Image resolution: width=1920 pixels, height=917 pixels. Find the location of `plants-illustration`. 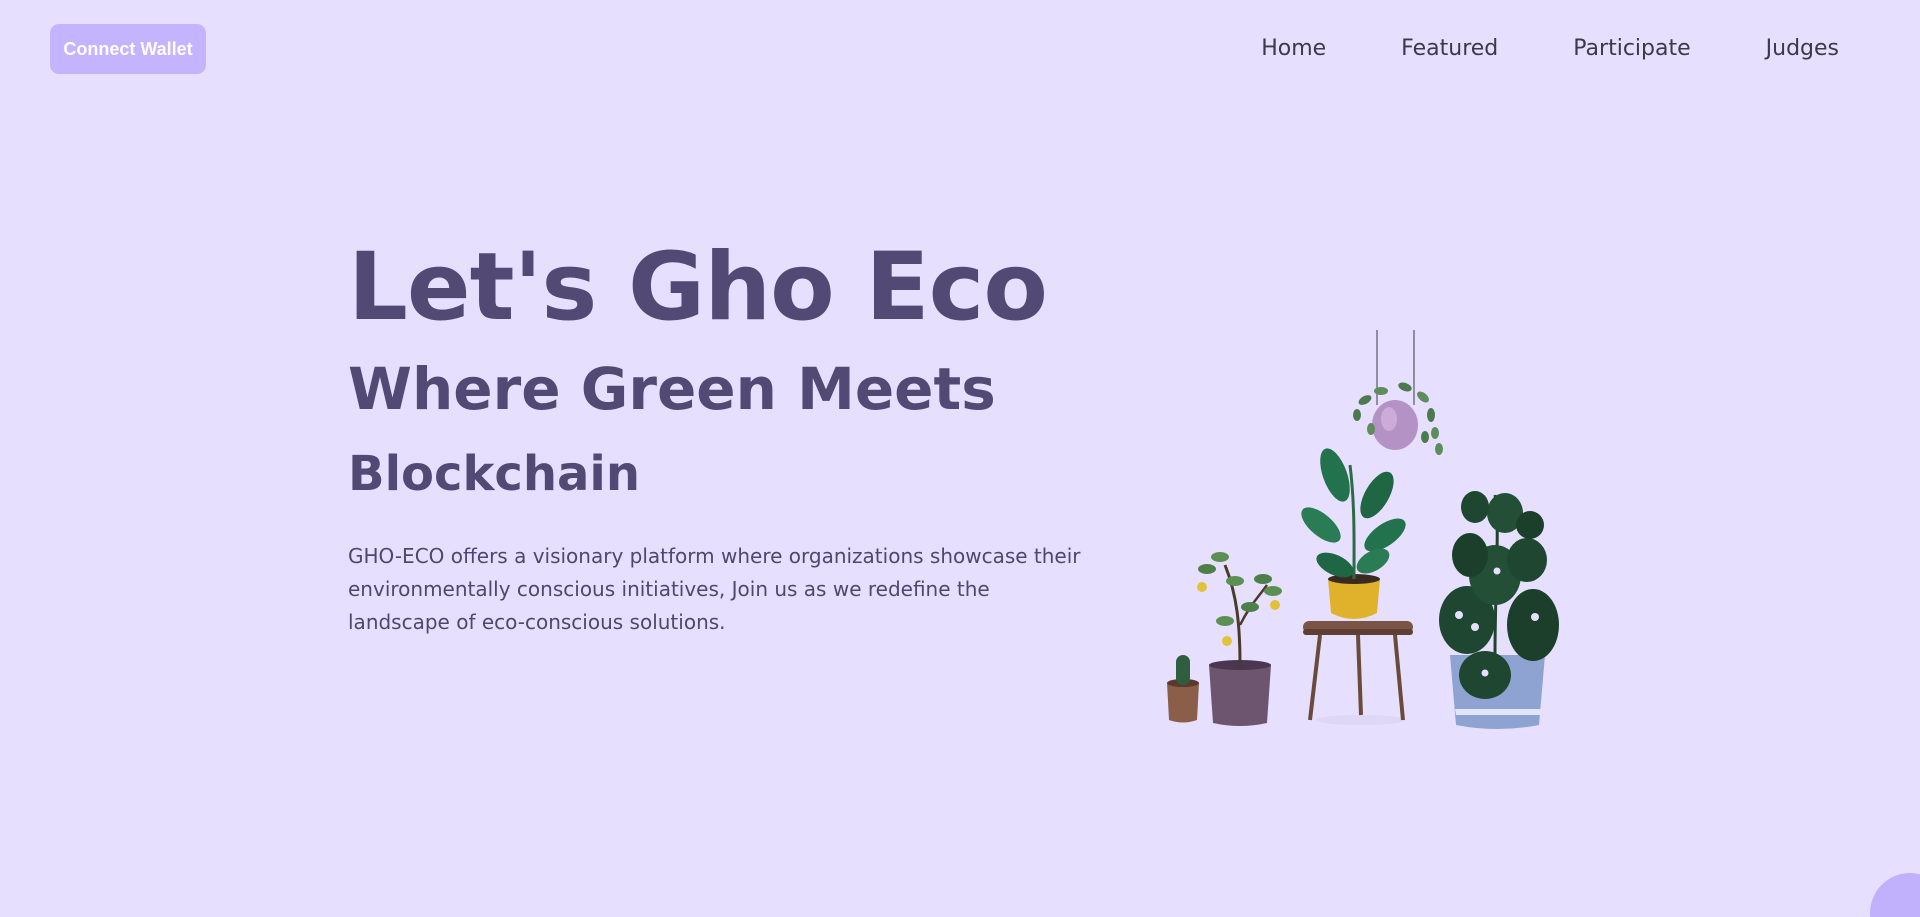

plants-illustration is located at coordinates (1365, 530).